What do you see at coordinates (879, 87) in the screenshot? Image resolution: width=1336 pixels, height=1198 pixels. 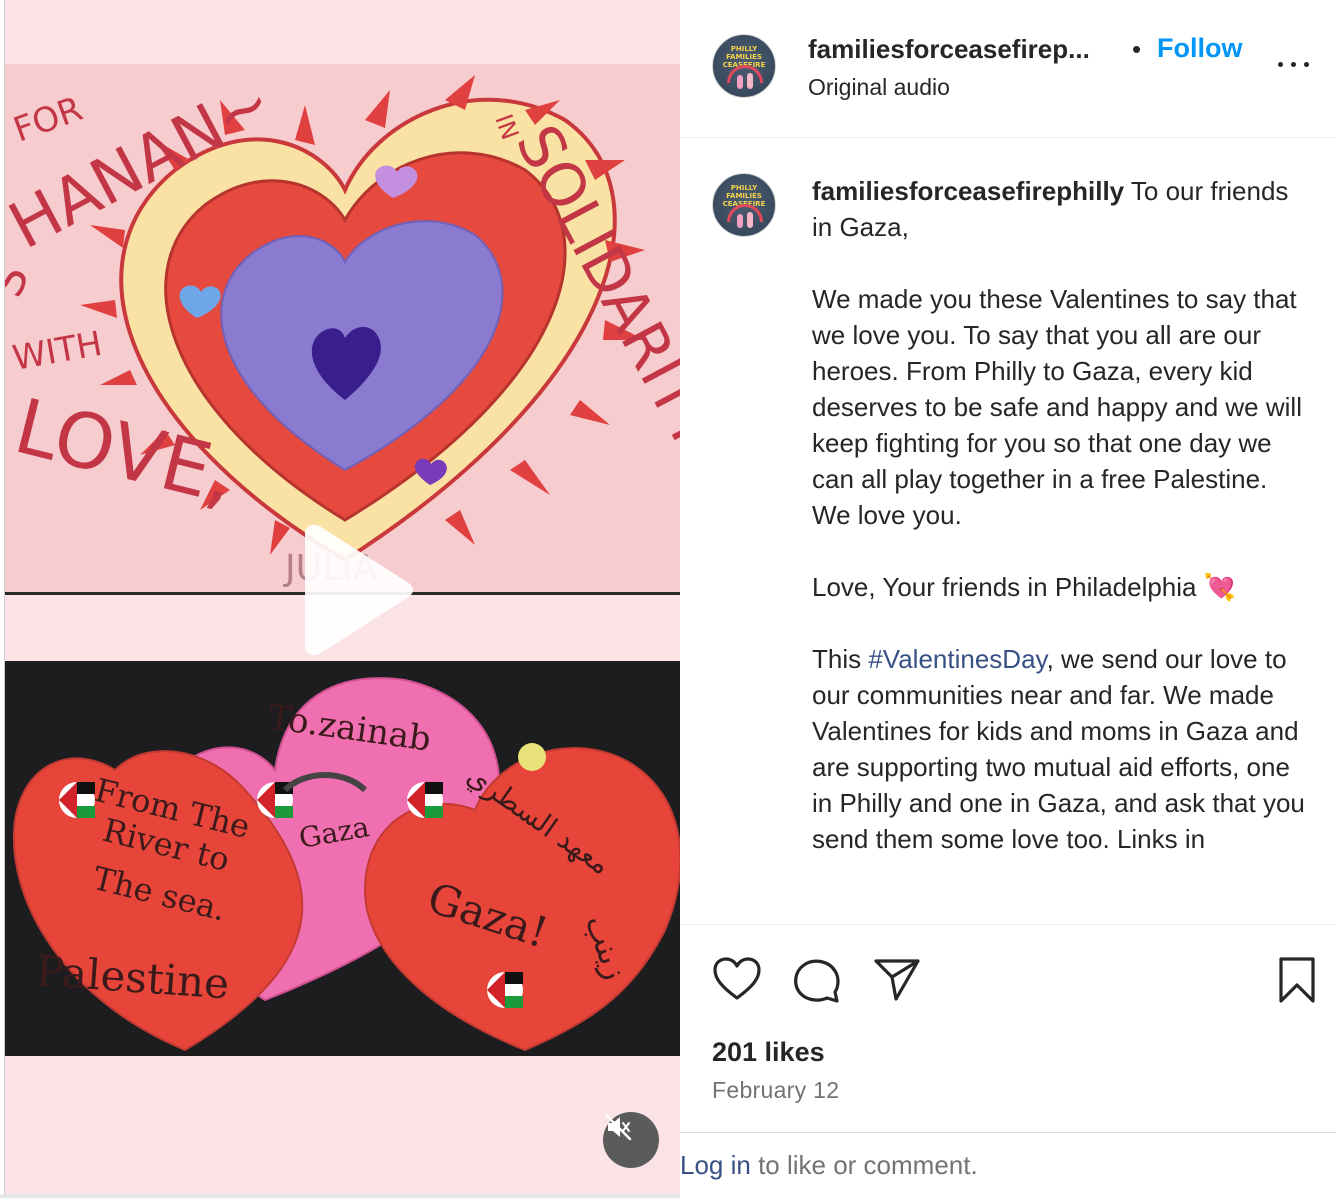 I see `audio-label: Original audio` at bounding box center [879, 87].